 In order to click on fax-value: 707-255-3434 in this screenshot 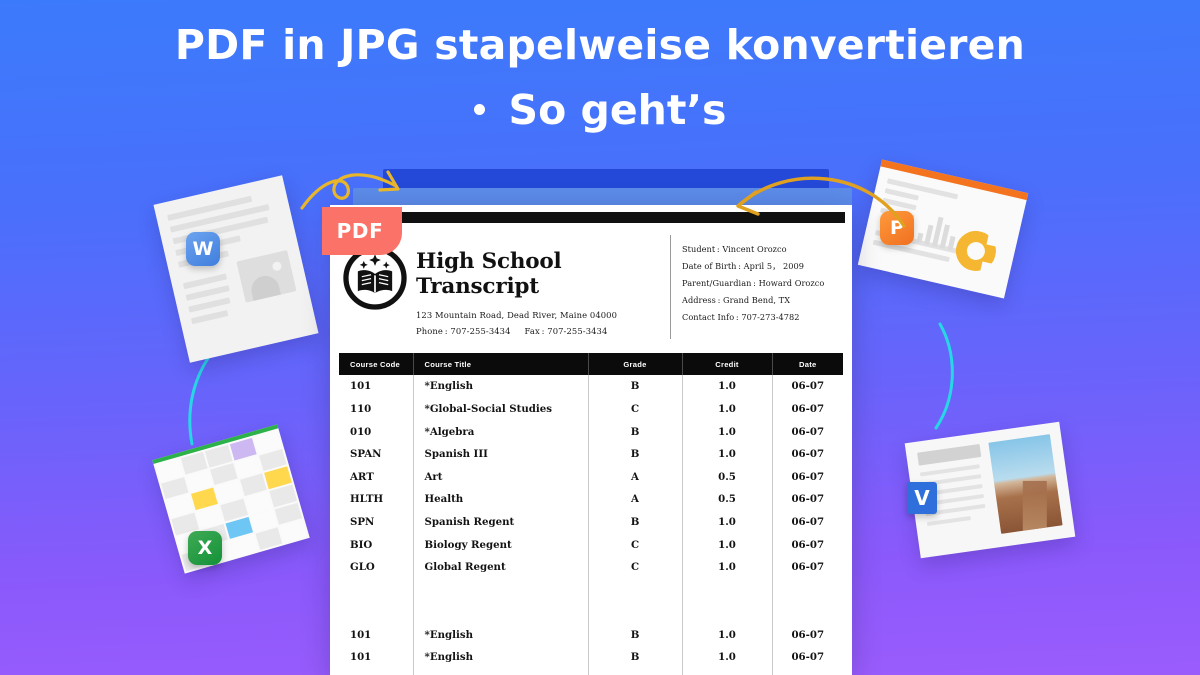, I will do `click(577, 330)`.